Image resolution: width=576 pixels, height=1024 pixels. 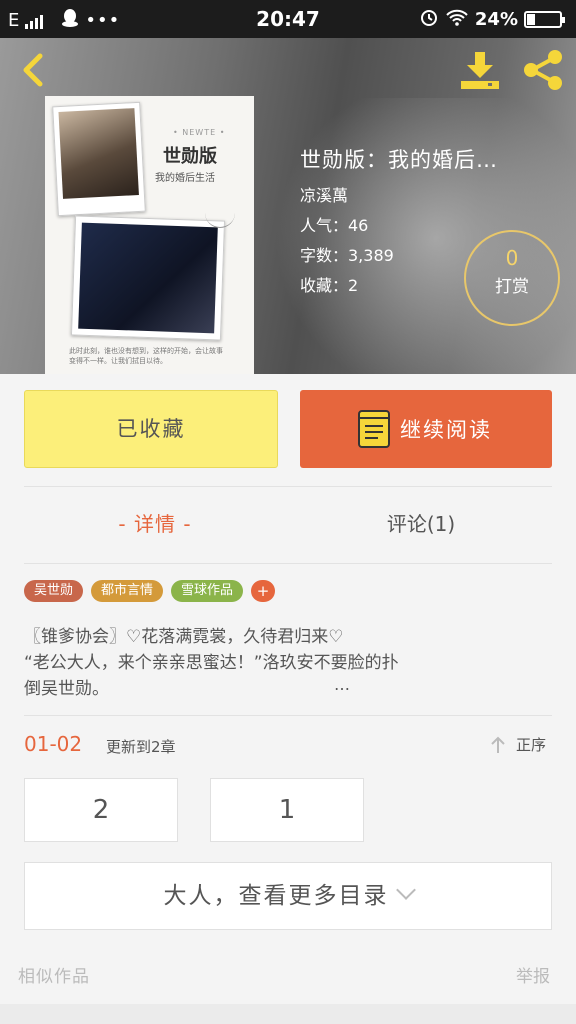 What do you see at coordinates (127, 591) in the screenshot?
I see `tag-chip: 都市言情` at bounding box center [127, 591].